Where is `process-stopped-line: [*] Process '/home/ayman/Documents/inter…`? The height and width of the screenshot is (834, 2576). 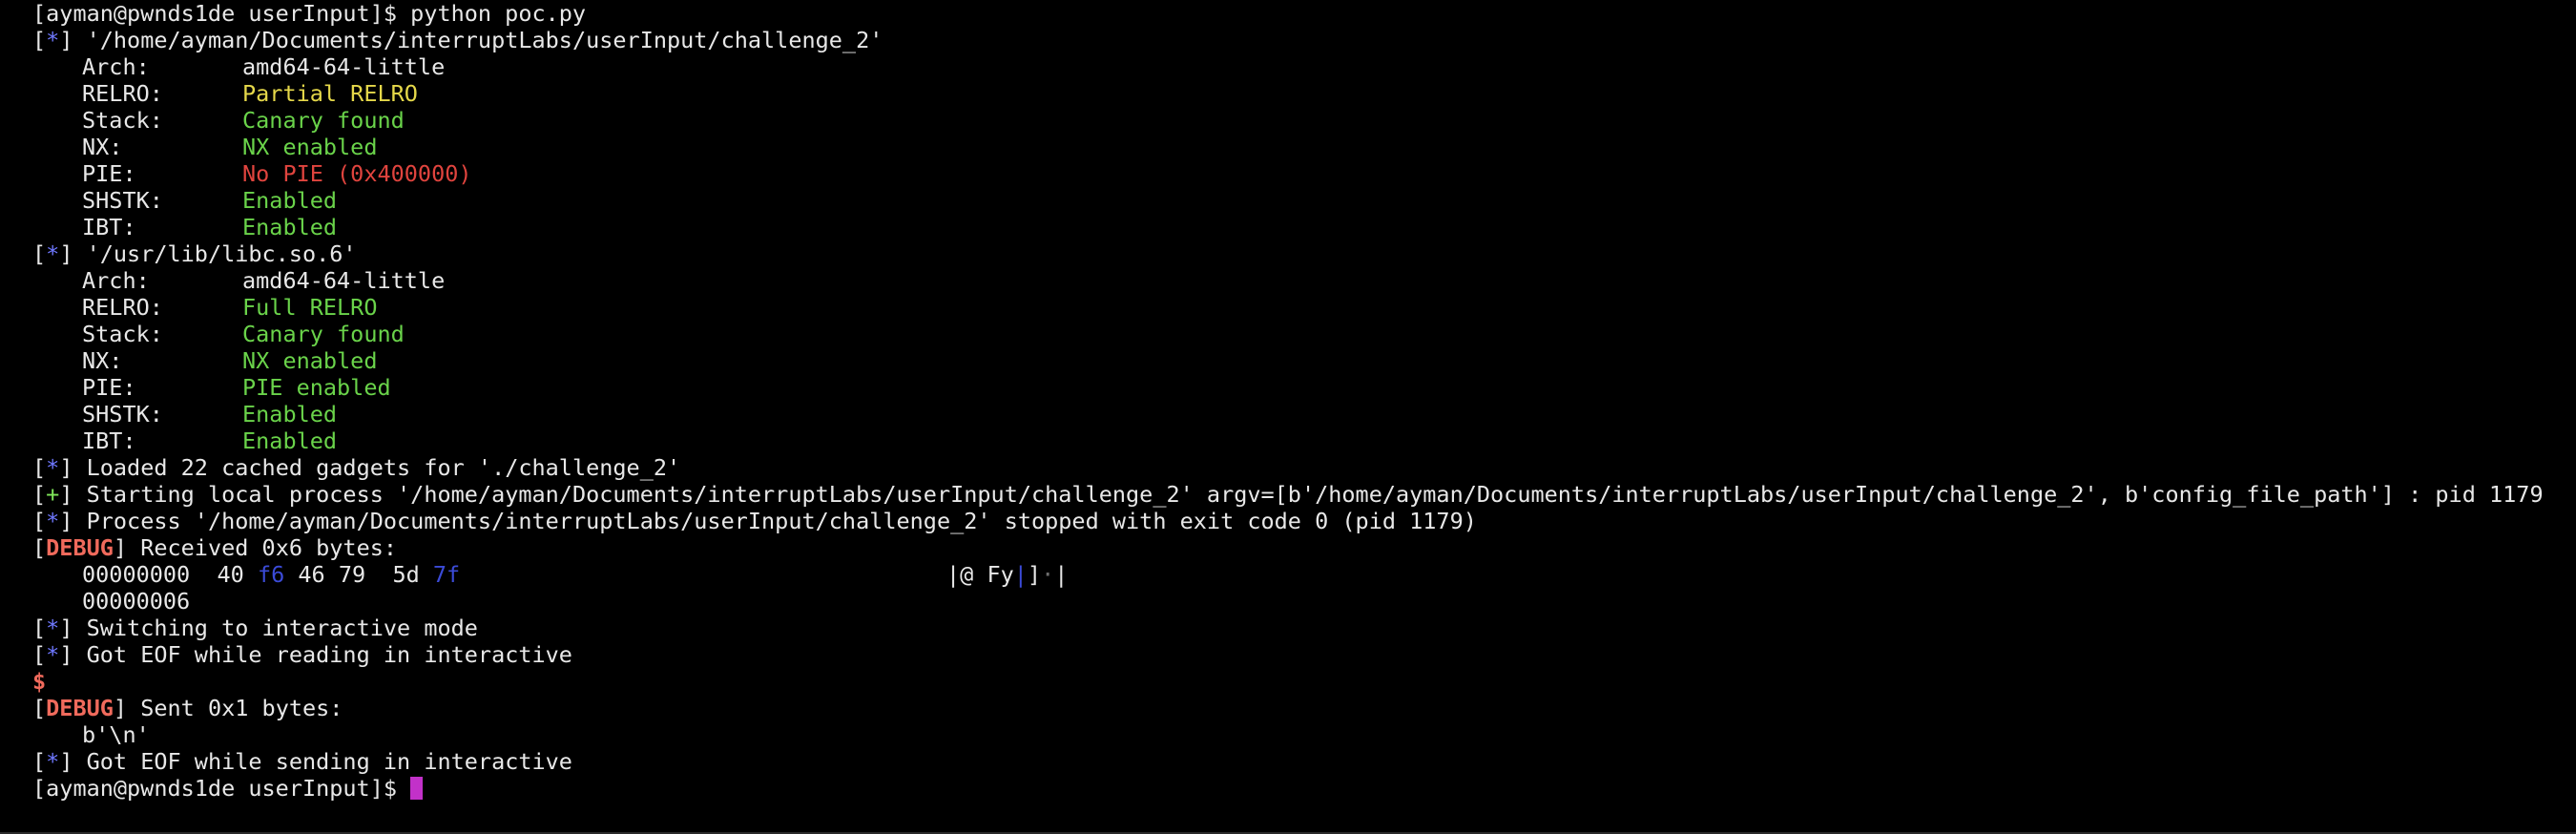 process-stopped-line: [*] Process '/home/ayman/Documents/inter… is located at coordinates (754, 521).